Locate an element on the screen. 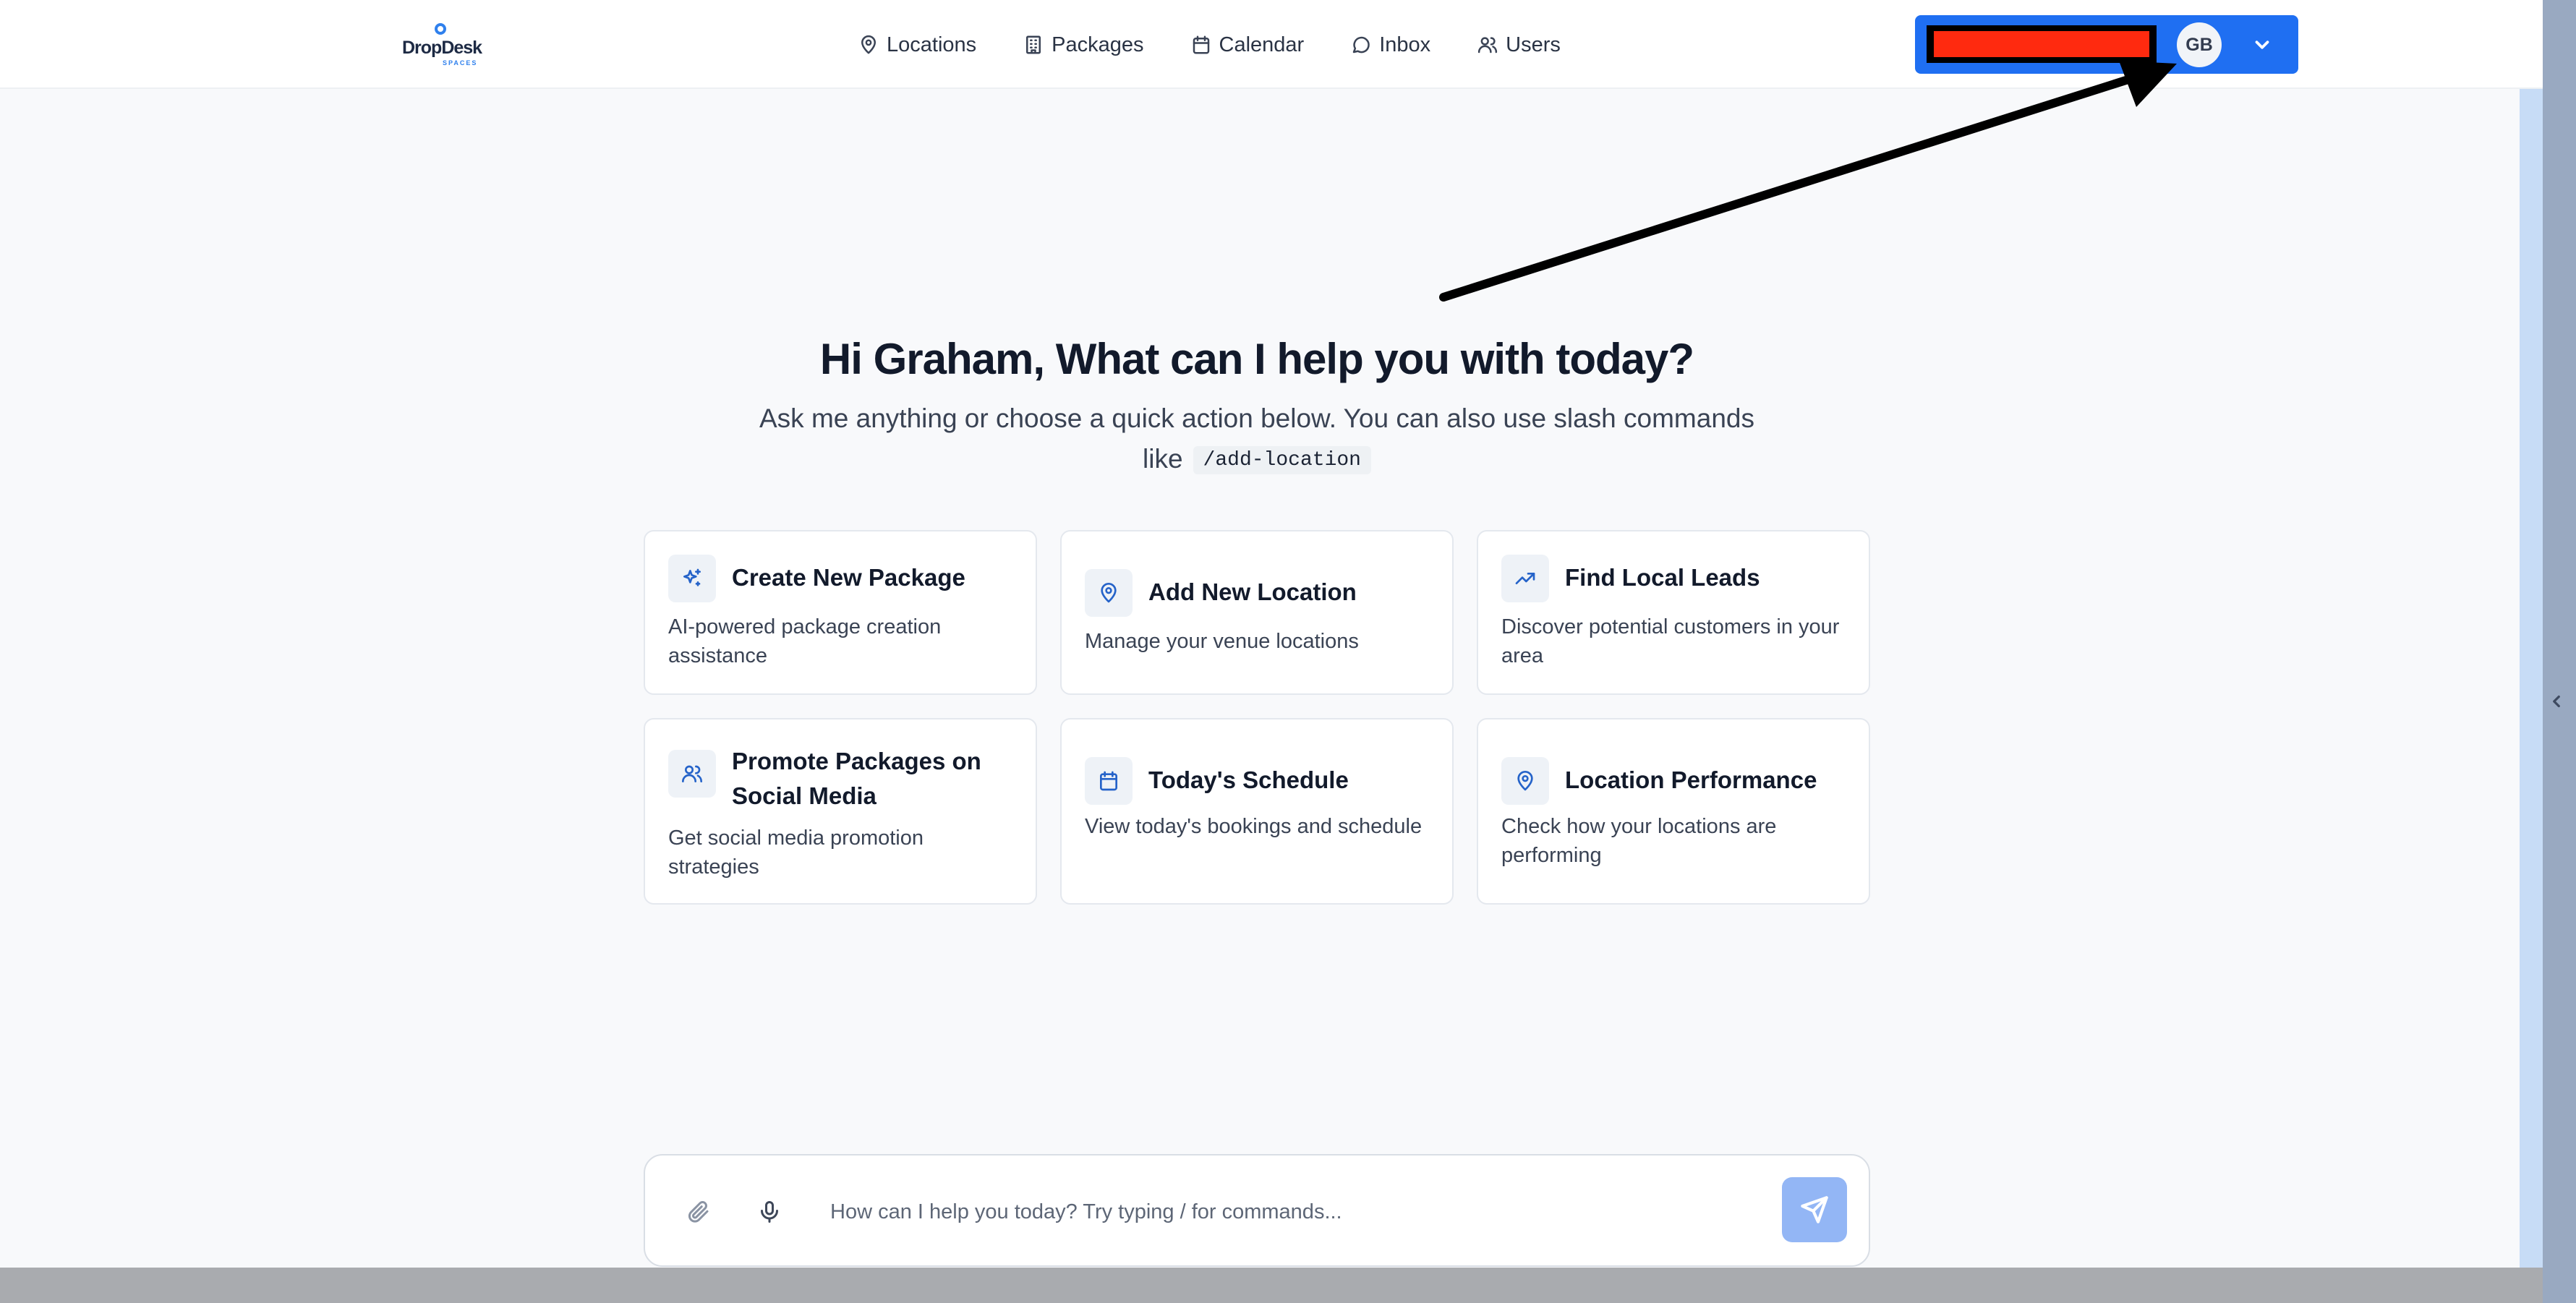  main-nav: Locations Packages Calendar Inbox Users is located at coordinates (1209, 45).